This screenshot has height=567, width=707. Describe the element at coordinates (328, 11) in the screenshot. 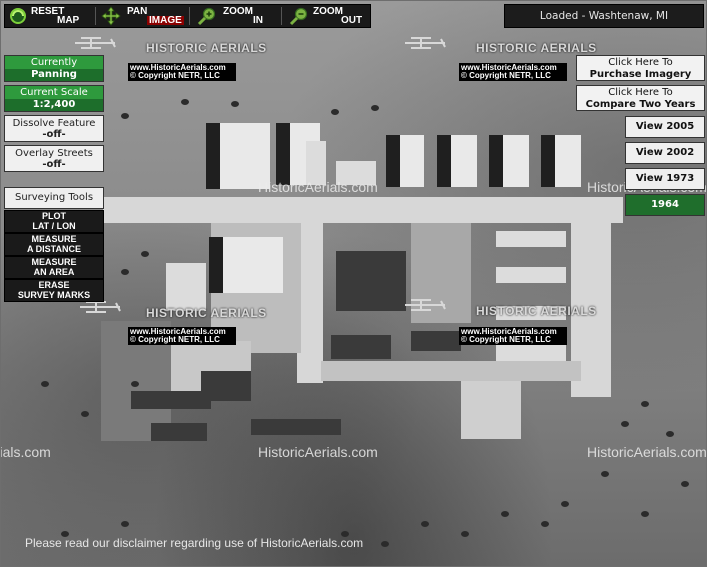

I see `zoom-out-label-1: ZOOM` at that location.